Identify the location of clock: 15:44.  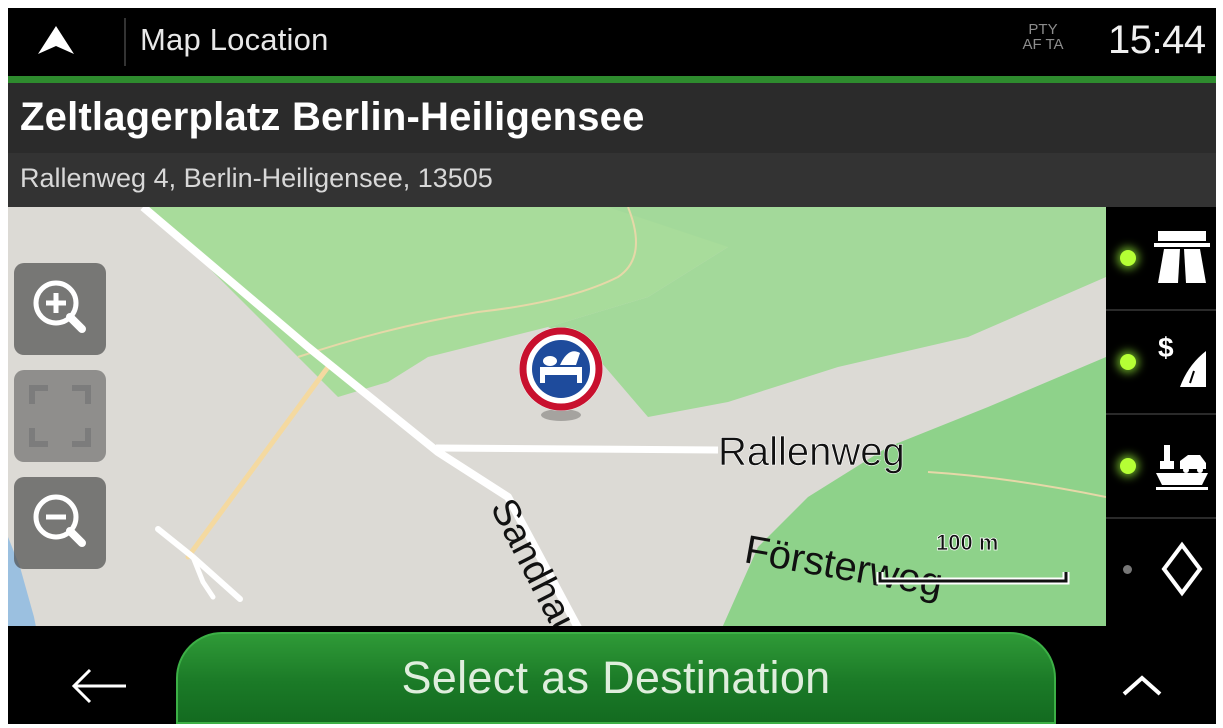
(1157, 40).